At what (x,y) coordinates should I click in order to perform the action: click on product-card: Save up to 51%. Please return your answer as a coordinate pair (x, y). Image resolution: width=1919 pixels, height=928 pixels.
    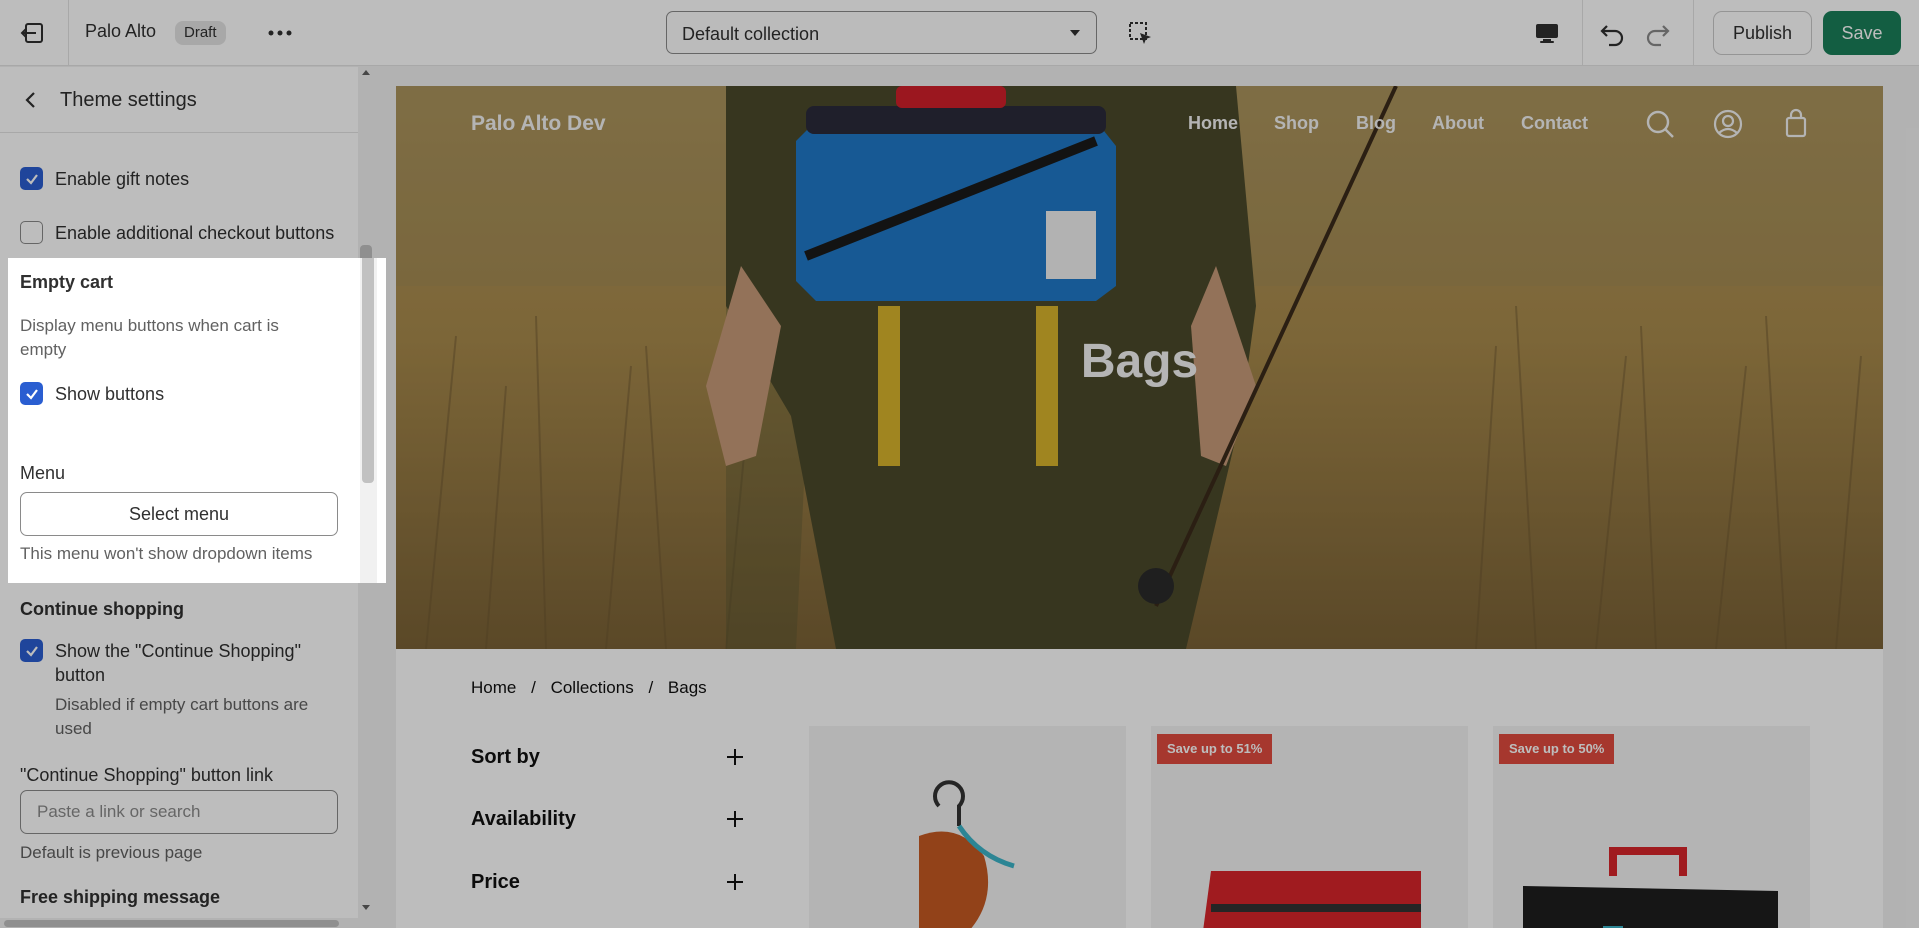
    Looking at the image, I should click on (1309, 827).